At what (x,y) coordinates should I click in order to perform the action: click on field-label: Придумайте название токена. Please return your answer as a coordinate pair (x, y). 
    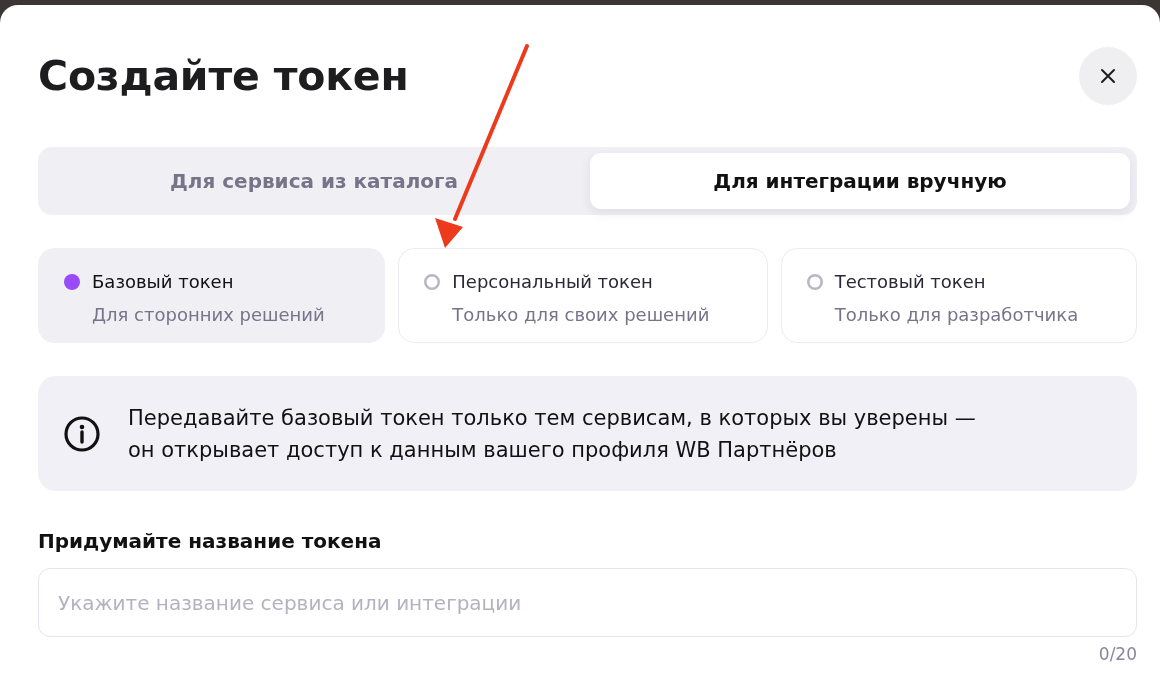
    Looking at the image, I should click on (210, 541).